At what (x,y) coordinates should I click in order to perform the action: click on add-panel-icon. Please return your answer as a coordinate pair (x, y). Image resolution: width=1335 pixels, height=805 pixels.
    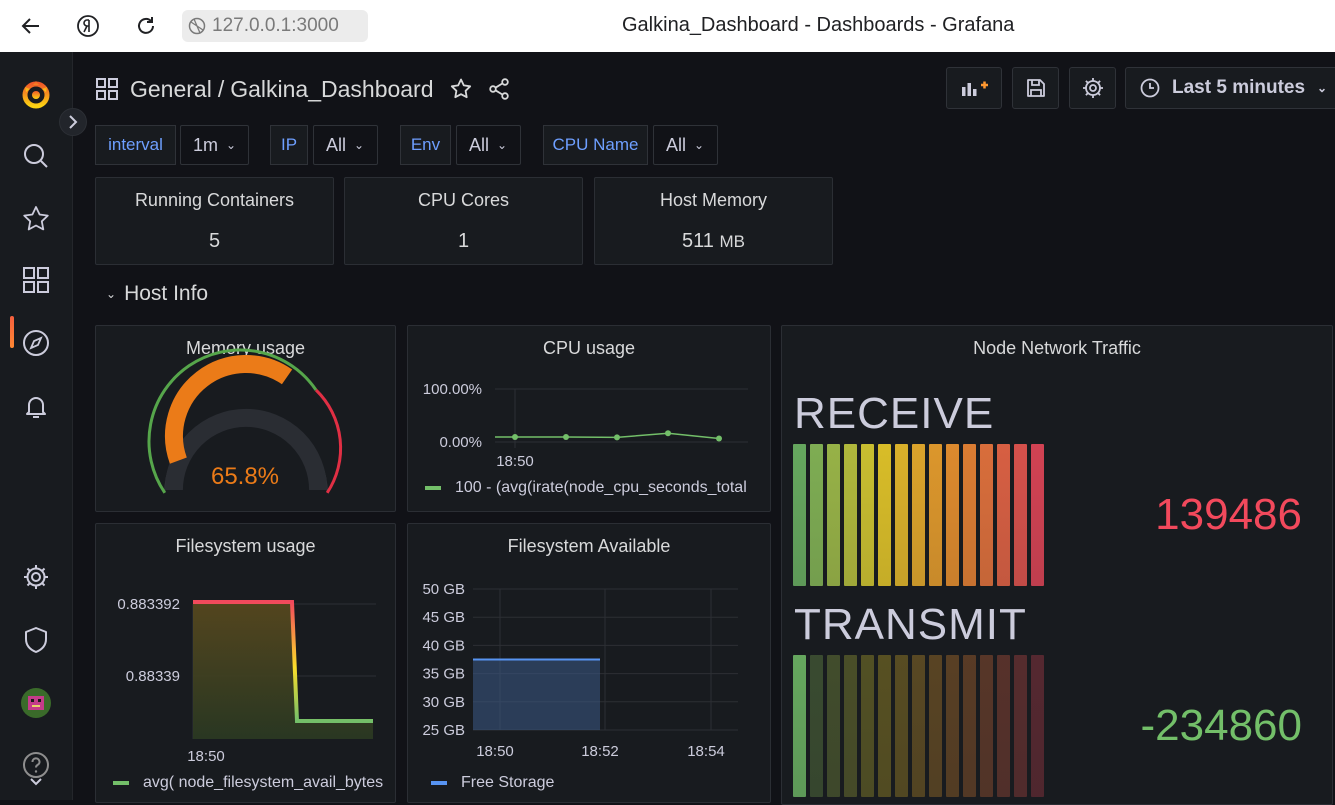
    Looking at the image, I should click on (975, 88).